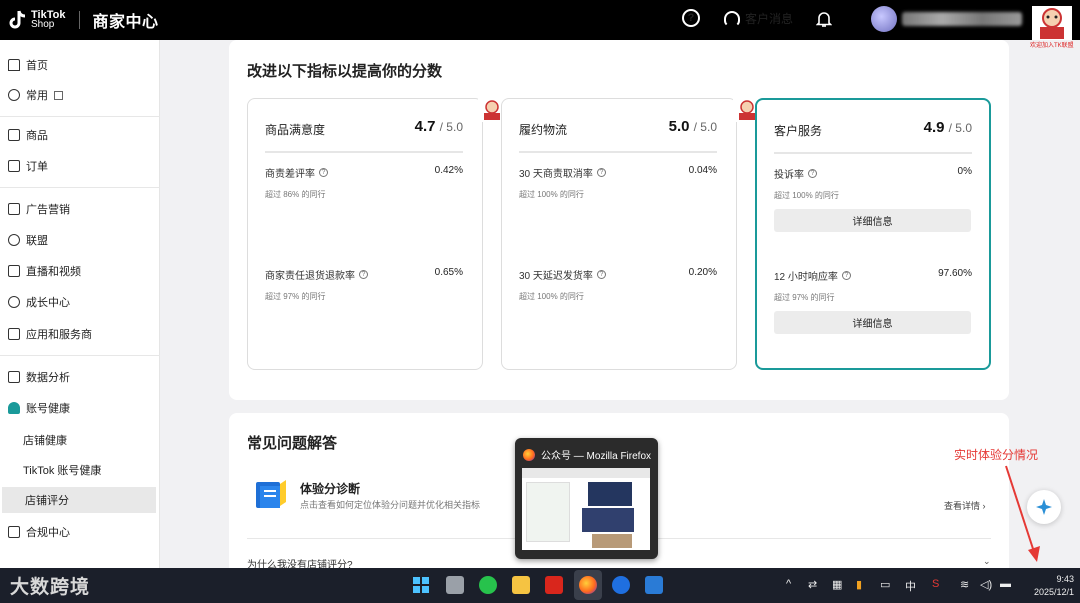 The width and height of the screenshot is (1080, 603). What do you see at coordinates (556, 174) in the screenshot?
I see `metric-label: 30 天商责取消率` at bounding box center [556, 174].